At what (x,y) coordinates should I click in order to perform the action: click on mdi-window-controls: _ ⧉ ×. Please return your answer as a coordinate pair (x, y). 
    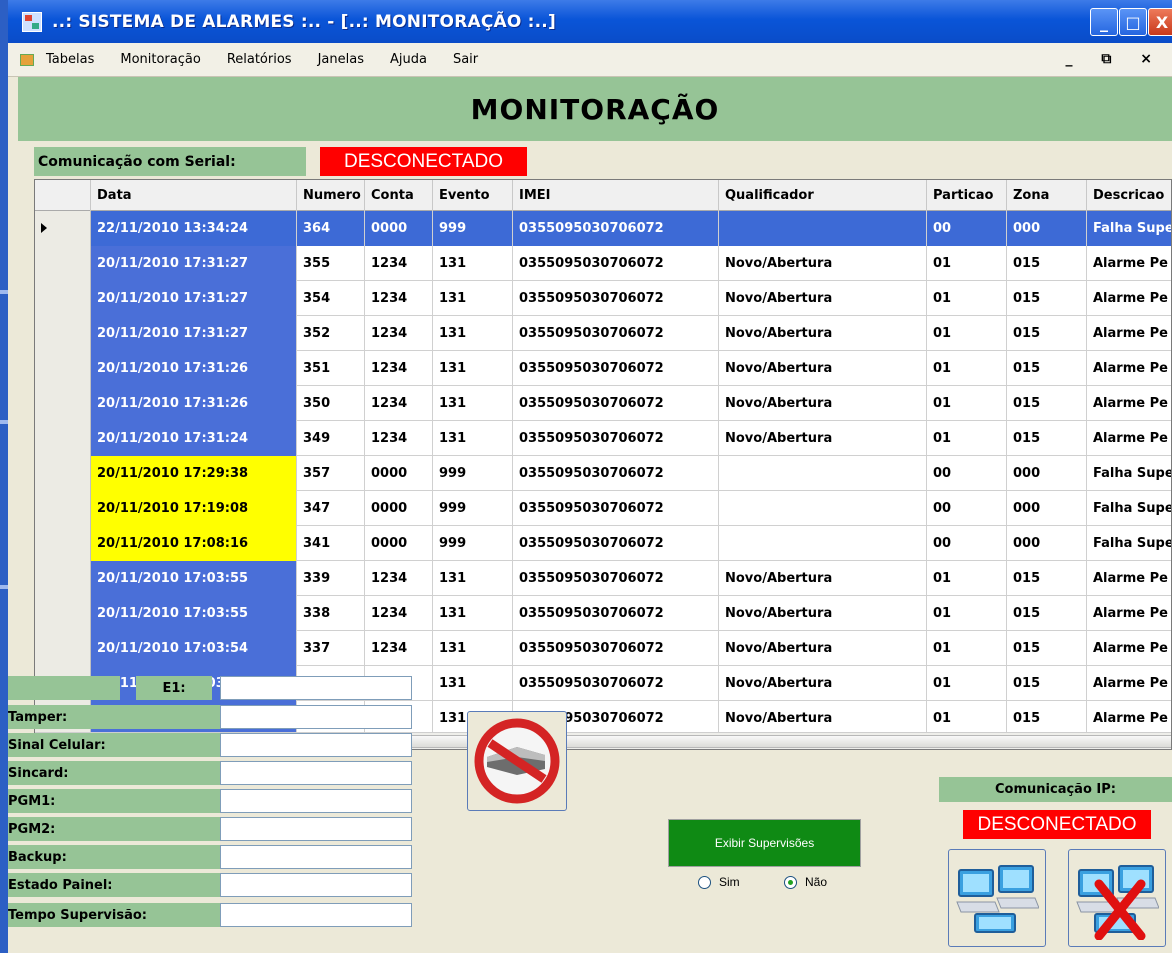
    Looking at the image, I should click on (1115, 59).